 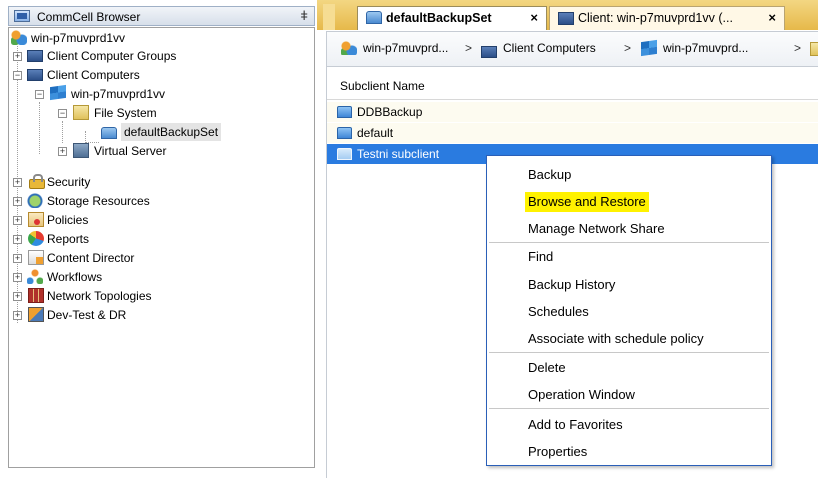 What do you see at coordinates (37, 181) in the screenshot?
I see `lock-icon` at bounding box center [37, 181].